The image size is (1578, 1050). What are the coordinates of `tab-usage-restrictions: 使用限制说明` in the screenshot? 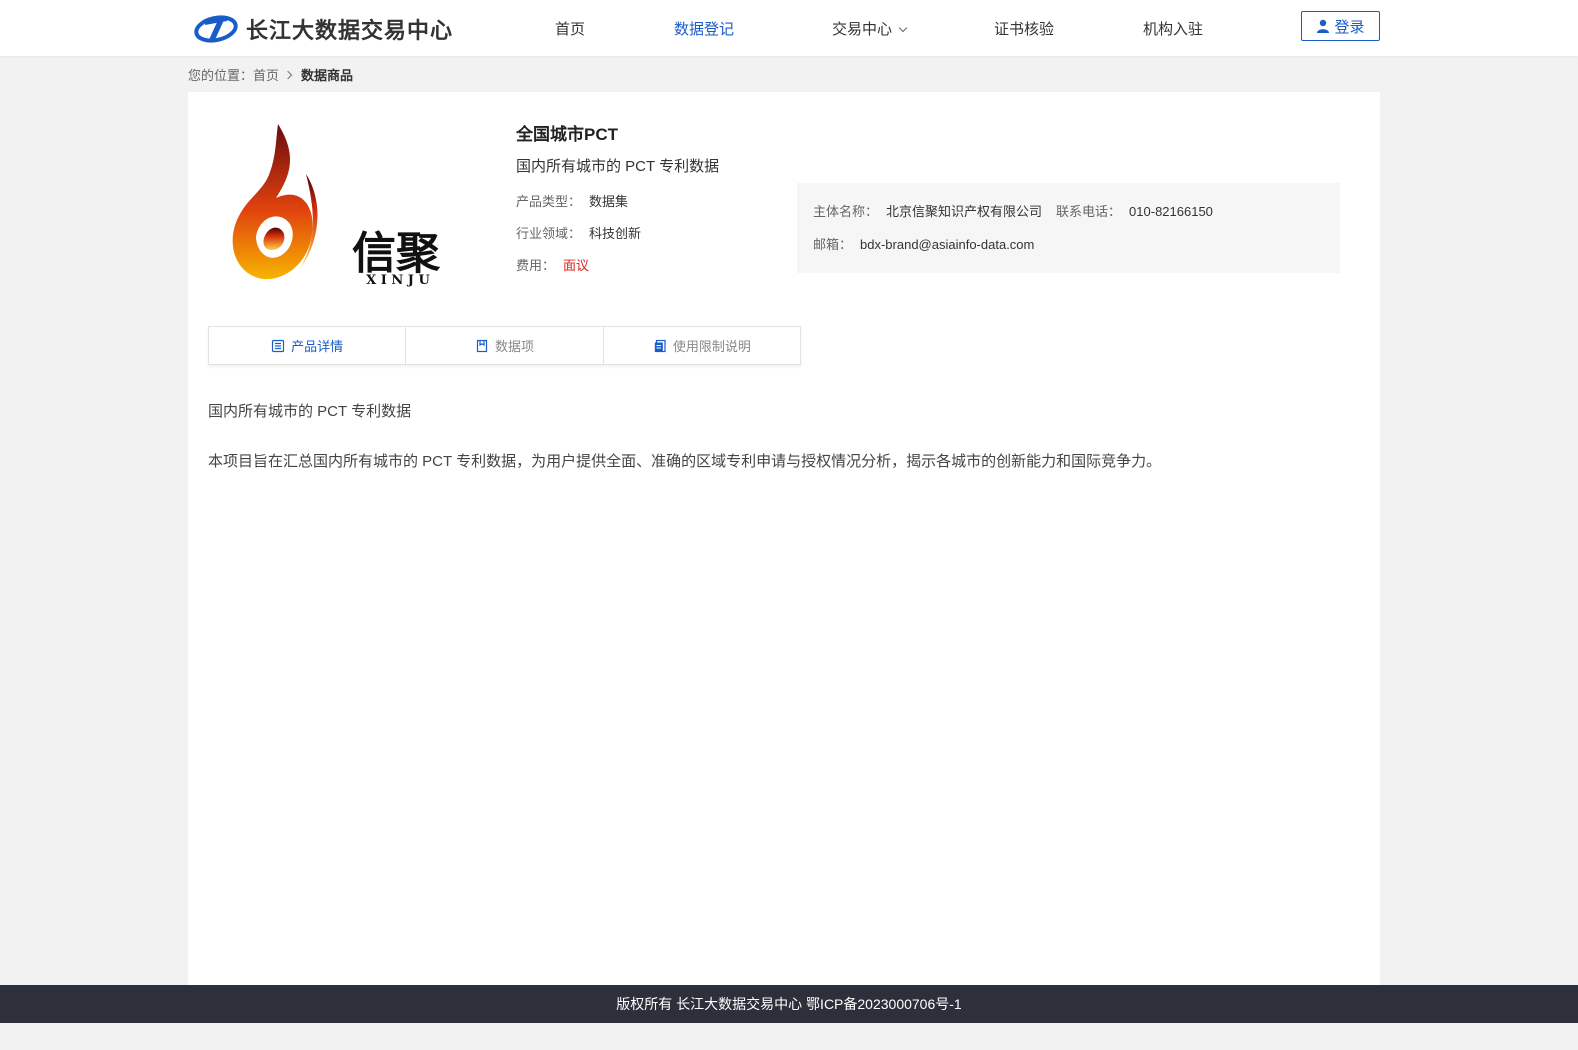 It's located at (702, 345).